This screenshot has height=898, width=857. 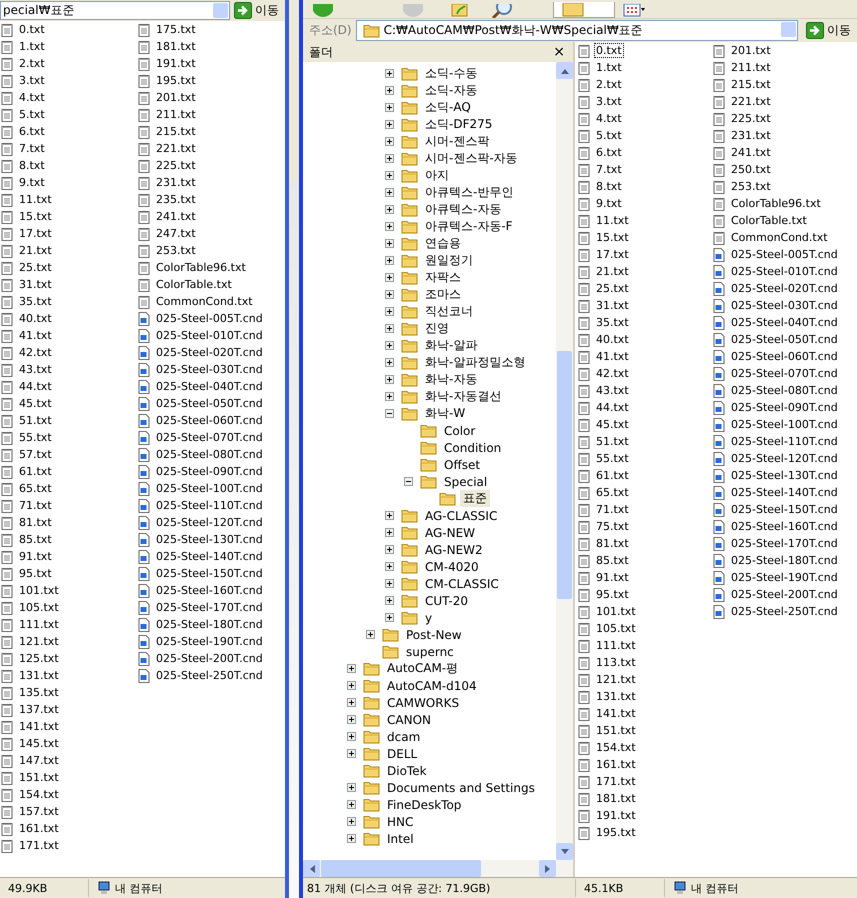 What do you see at coordinates (32, 114) in the screenshot?
I see `file-name: 5.txt` at bounding box center [32, 114].